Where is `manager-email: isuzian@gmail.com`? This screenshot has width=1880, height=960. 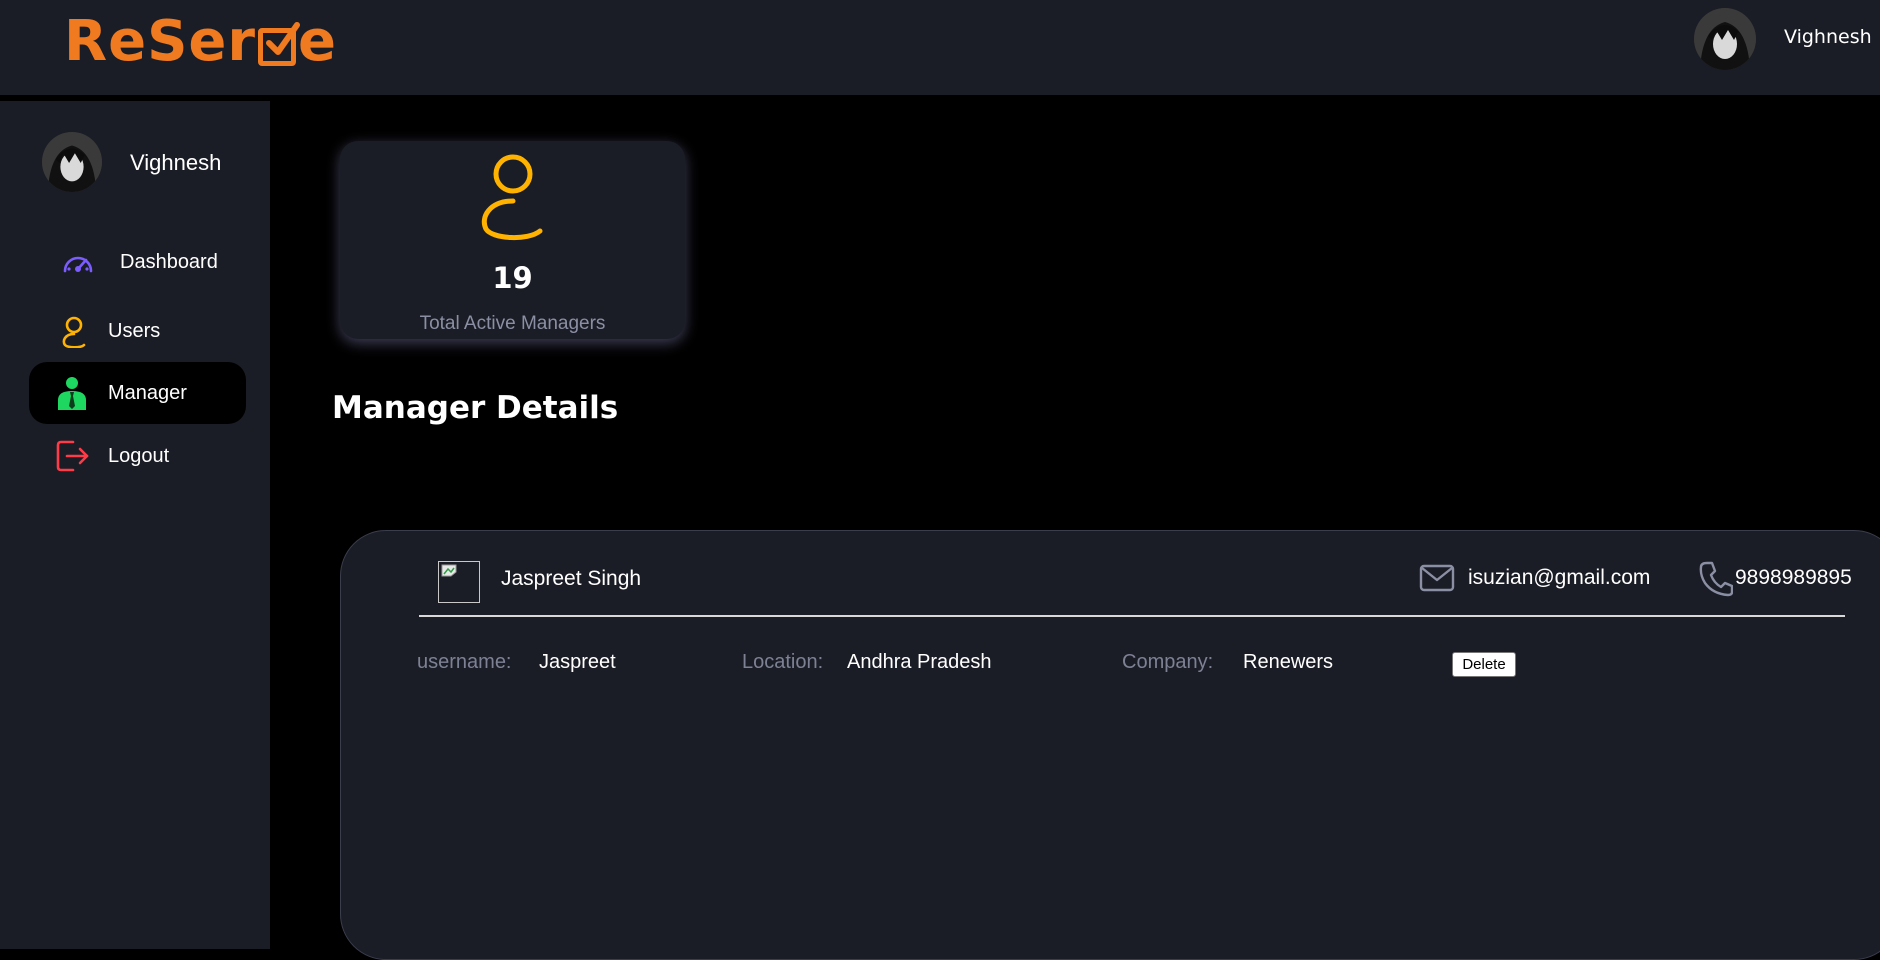 manager-email: isuzian@gmail.com is located at coordinates (1559, 577).